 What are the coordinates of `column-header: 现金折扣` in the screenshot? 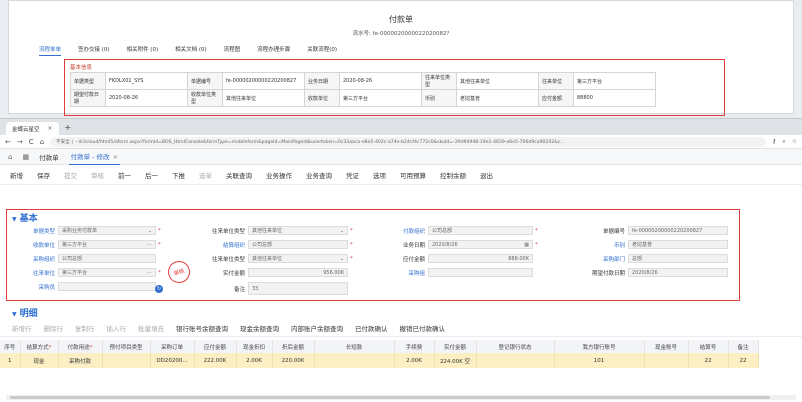 It's located at (254, 346).